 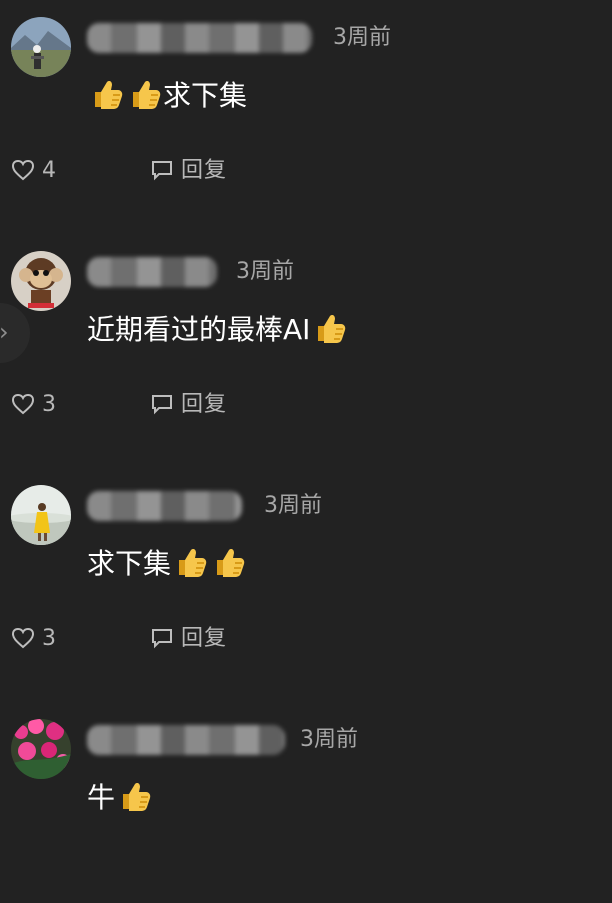 What do you see at coordinates (199, 329) in the screenshot?
I see `comment-message: 近期看过的最棒AI` at bounding box center [199, 329].